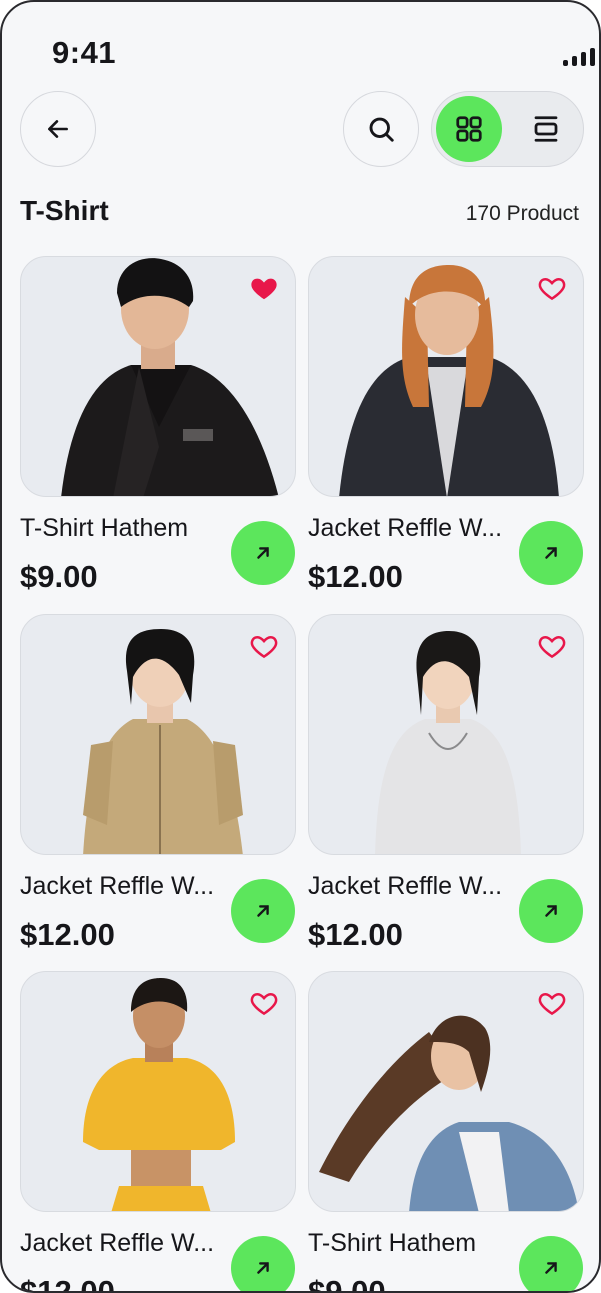 The width and height of the screenshot is (601, 1293). I want to click on arrow-left-icon, so click(58, 129).